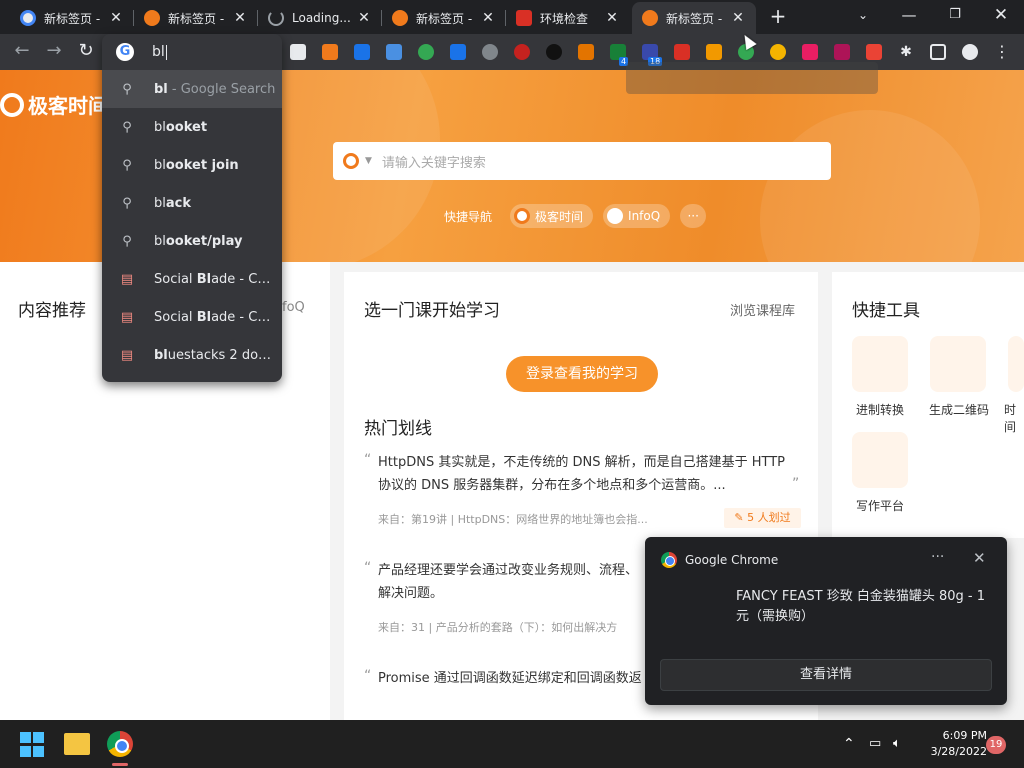  I want to click on omnibox-value: bl, so click(158, 52).